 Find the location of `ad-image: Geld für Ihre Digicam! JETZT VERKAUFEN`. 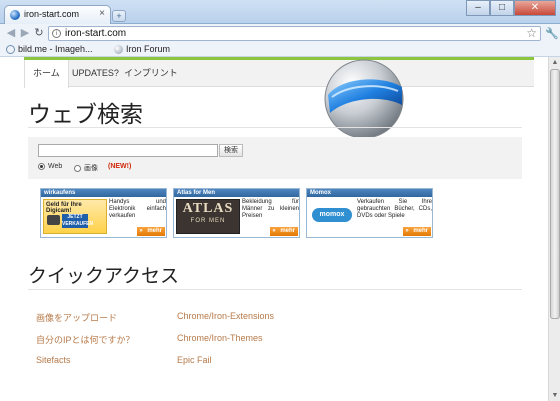

ad-image: Geld für Ihre Digicam! JETZT VERKAUFEN is located at coordinates (75, 216).